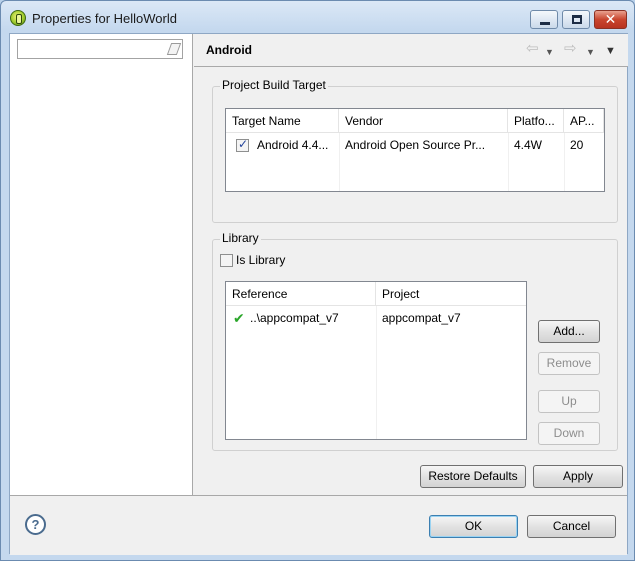 This screenshot has height=561, width=635. I want to click on page-header: Android ⇦ ▼ ⇨ ▼ ▼, so click(411, 50).